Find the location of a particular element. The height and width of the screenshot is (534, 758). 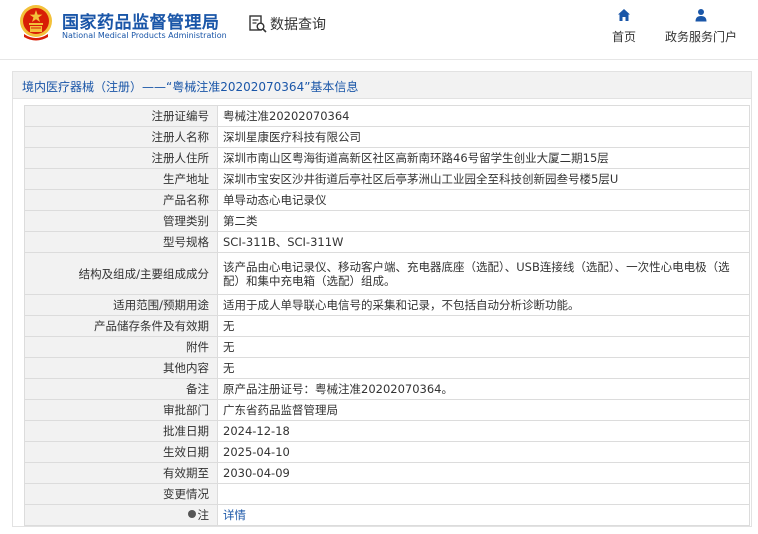

table-row: 附件无 is located at coordinates (387, 347).